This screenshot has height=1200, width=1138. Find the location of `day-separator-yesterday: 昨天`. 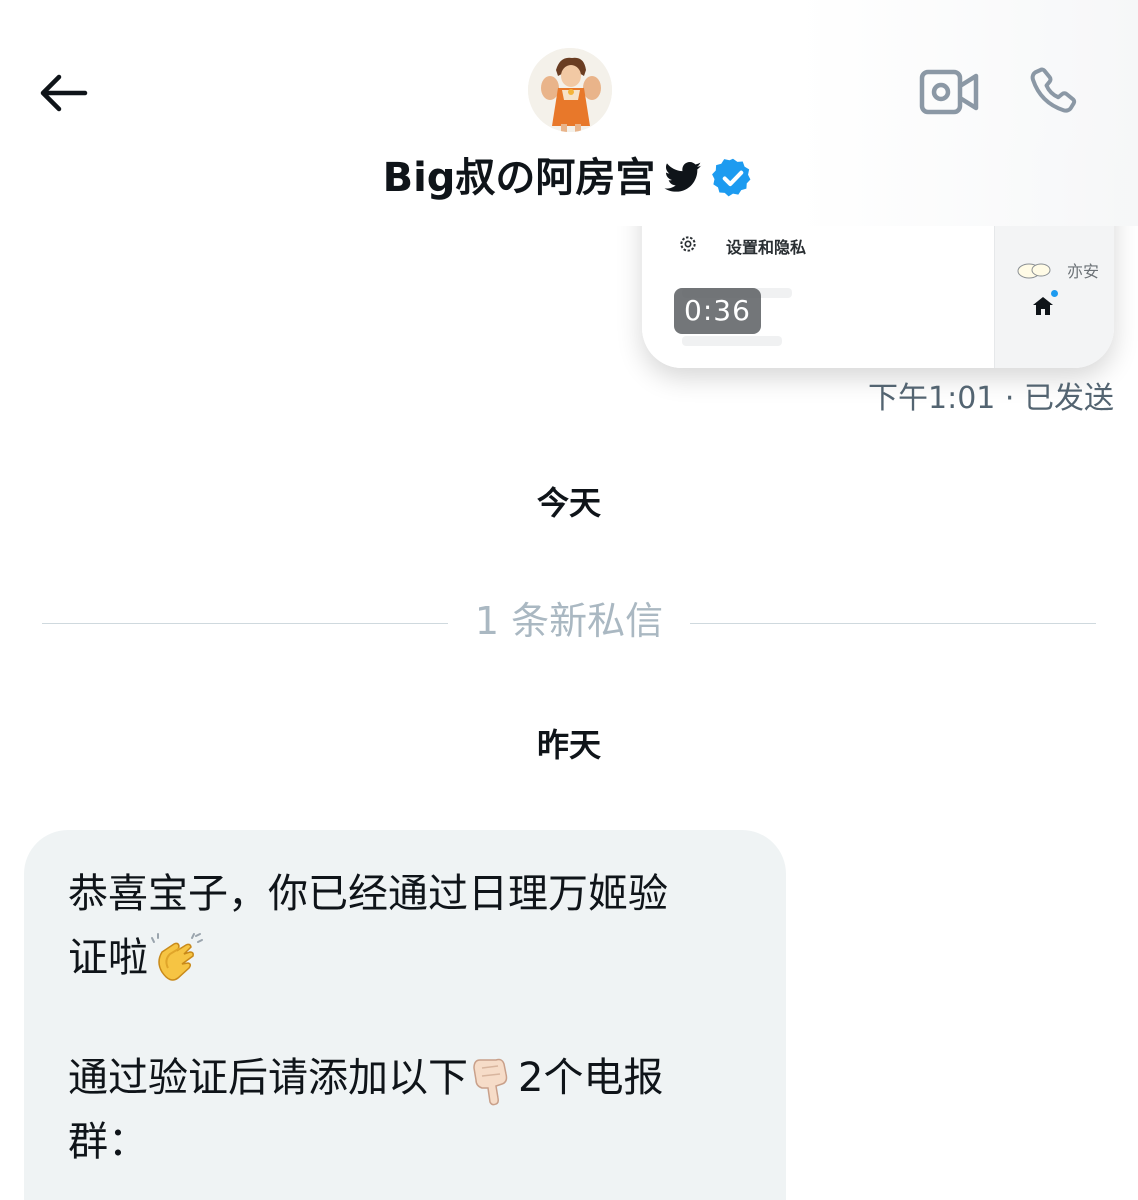

day-separator-yesterday: 昨天 is located at coordinates (568, 745).